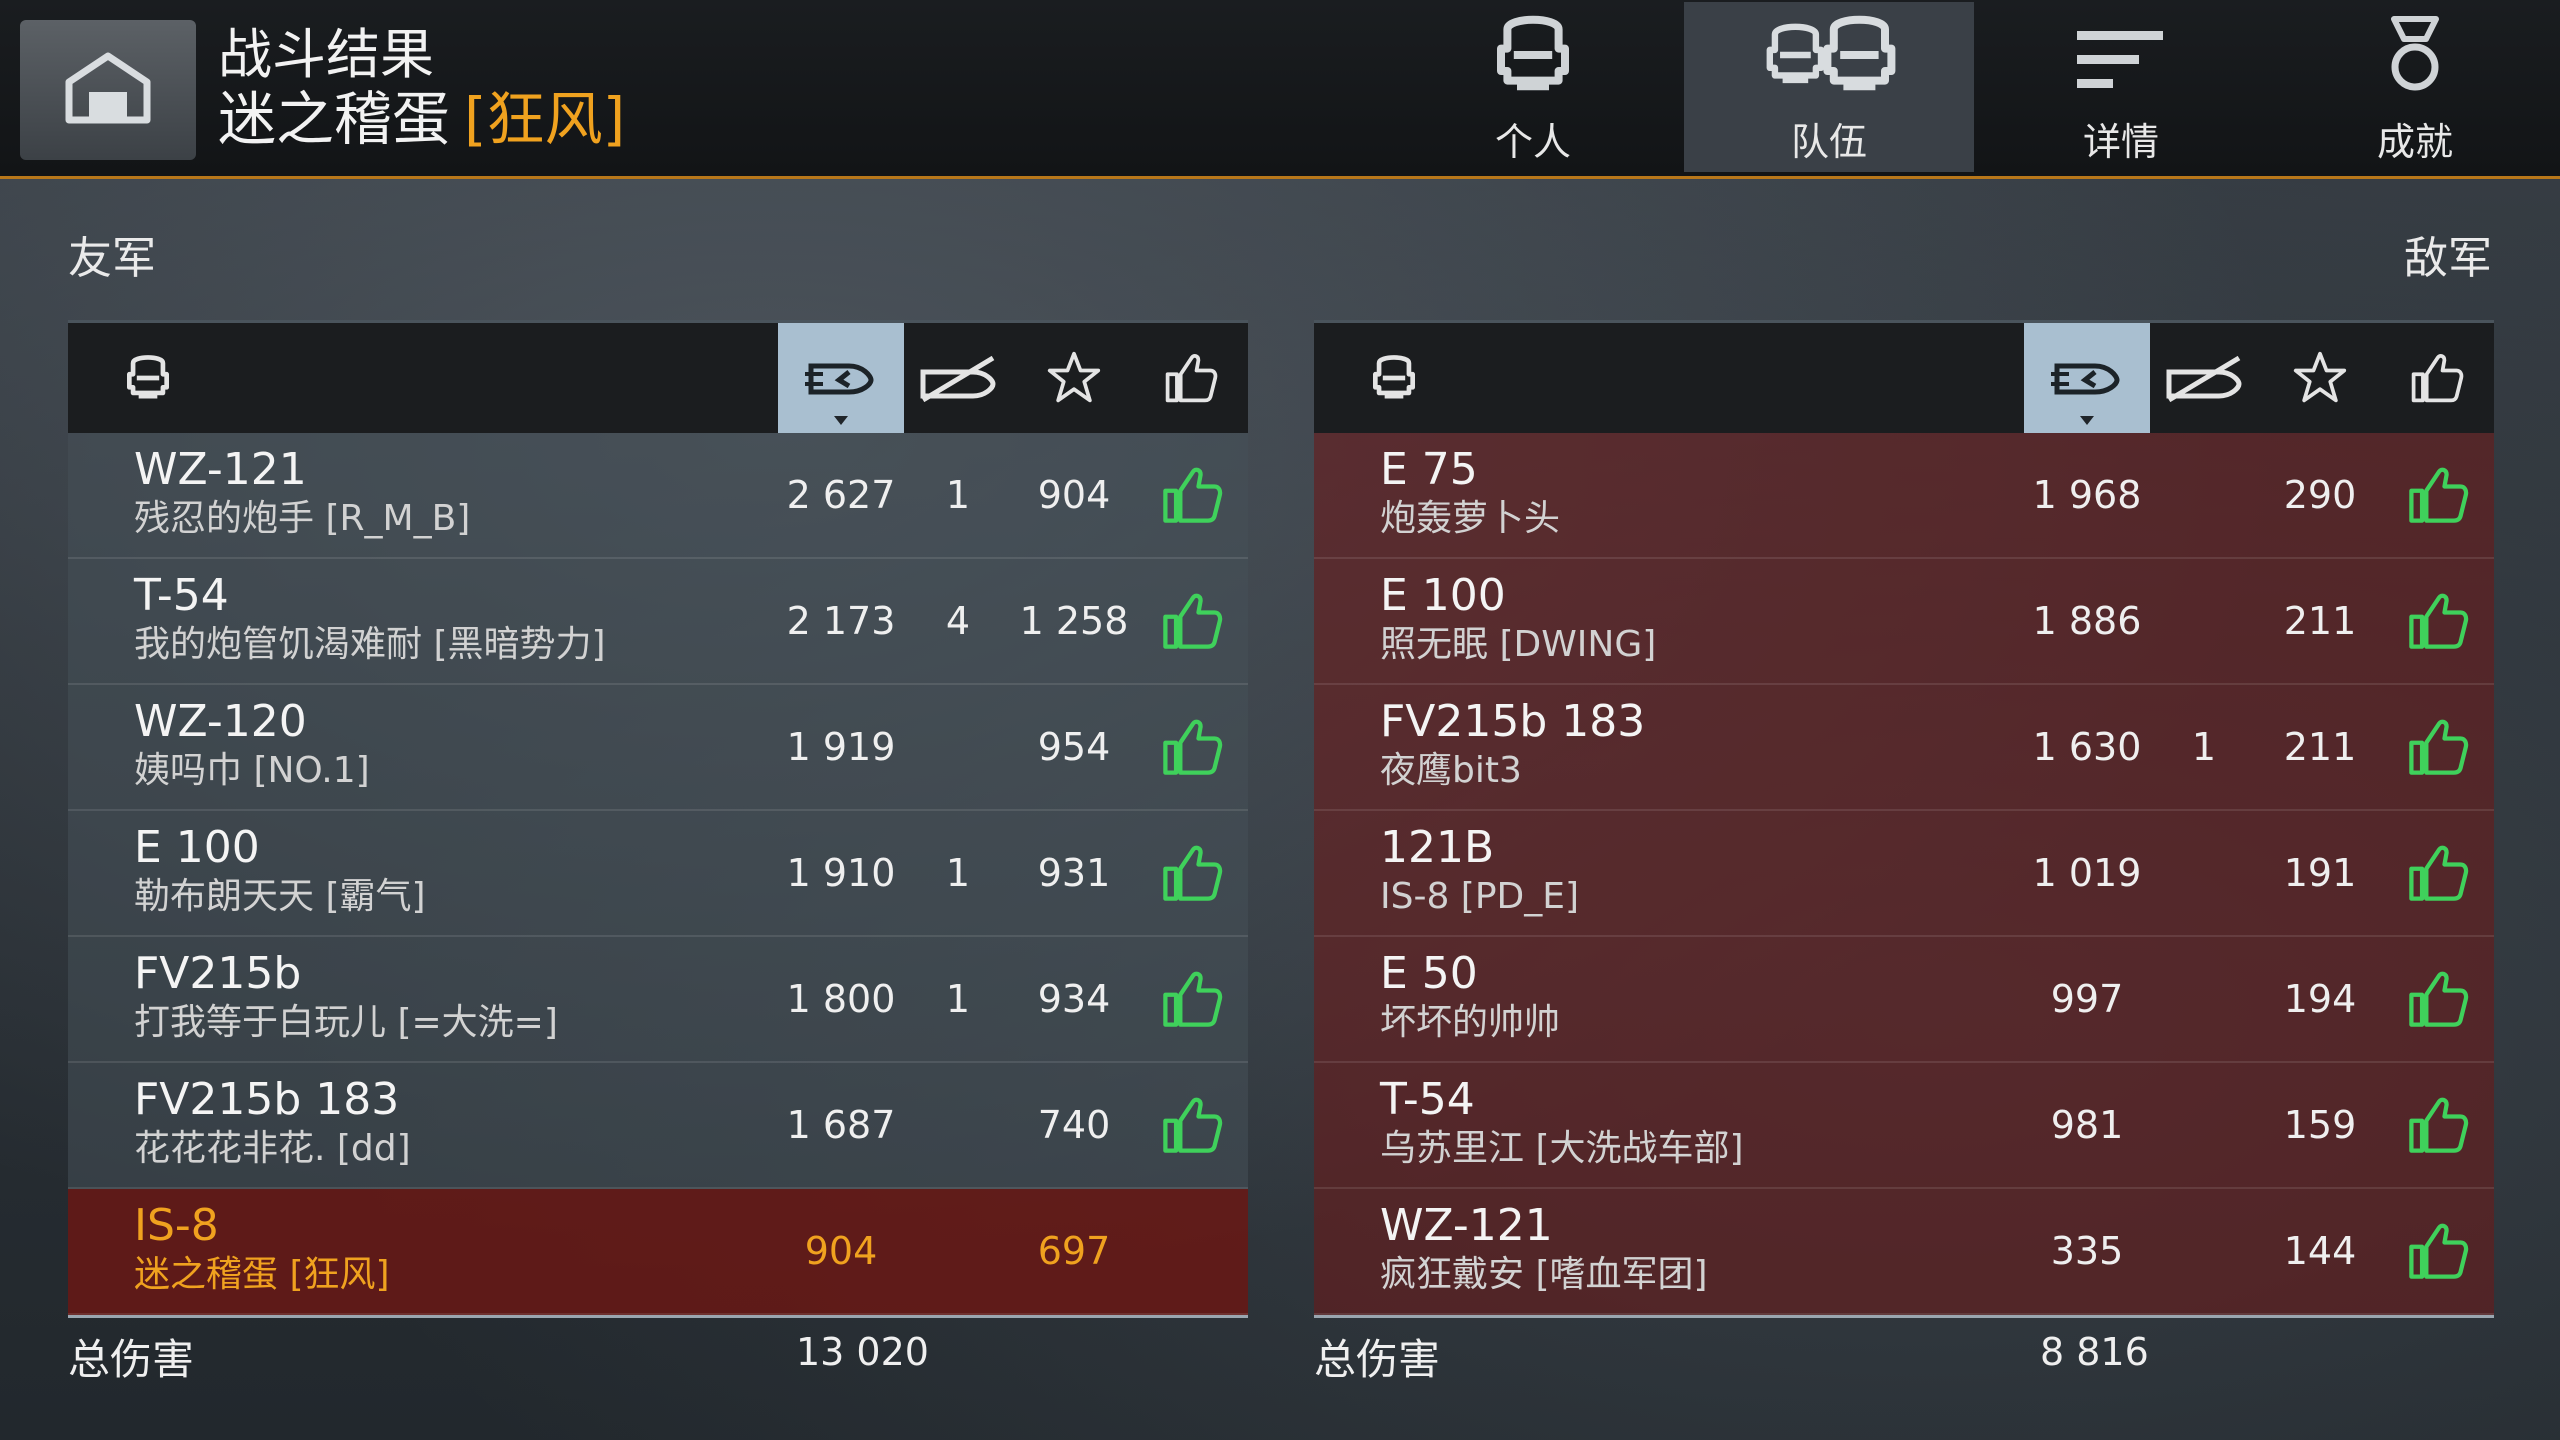  I want to click on player-row: FV215b 打我等于白玩儿 [=大洗=] 1 800 1 934, so click(658, 1000).